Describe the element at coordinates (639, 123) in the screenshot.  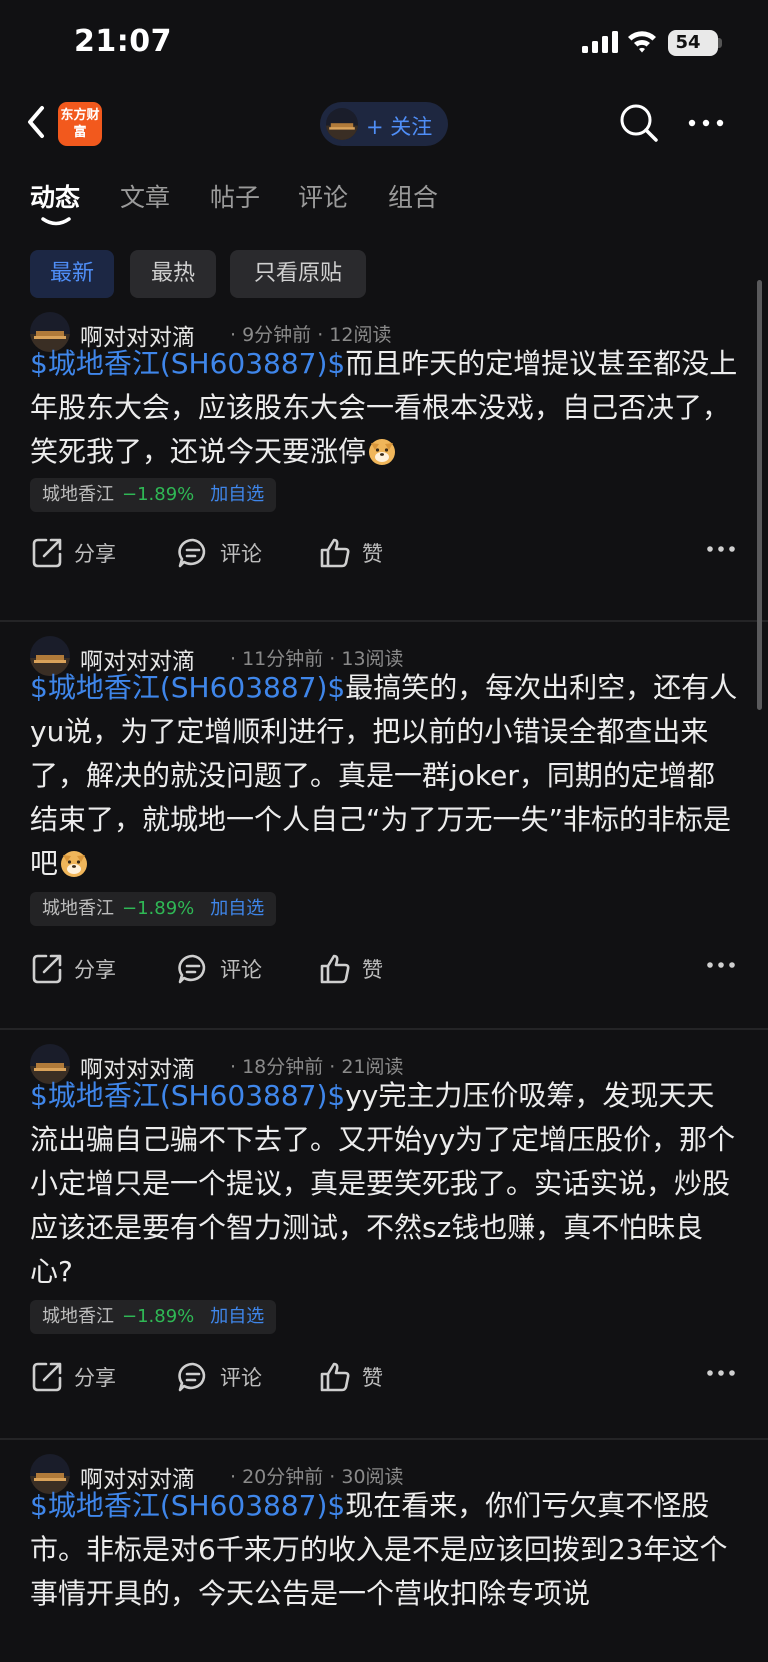
I see `search-icon` at that location.